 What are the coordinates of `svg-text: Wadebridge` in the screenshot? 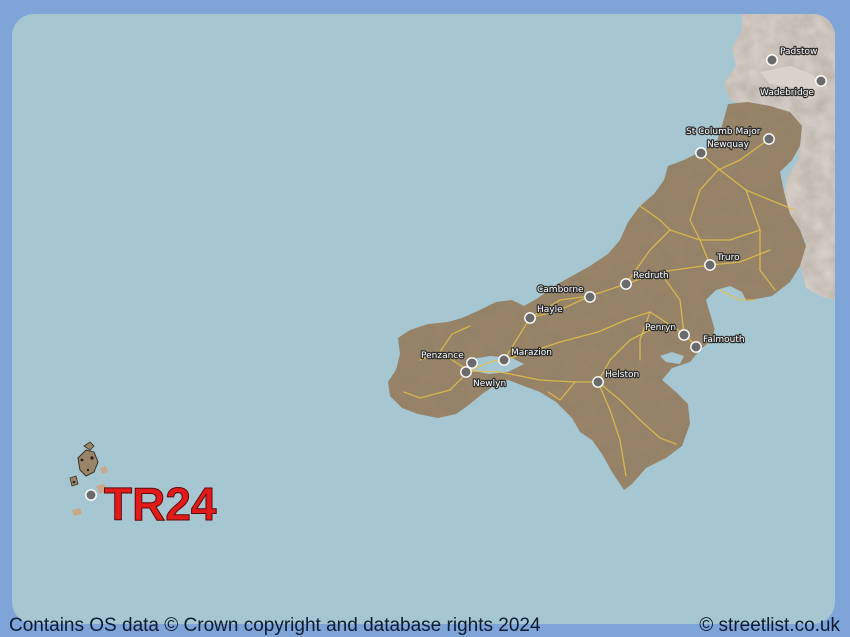 It's located at (787, 93).